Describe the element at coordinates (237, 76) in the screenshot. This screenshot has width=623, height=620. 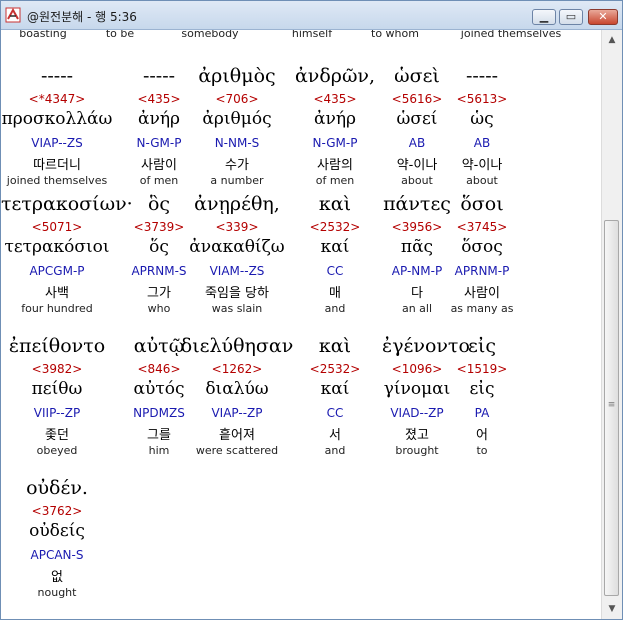
I see `greek-word: ἀριθμὸς` at that location.